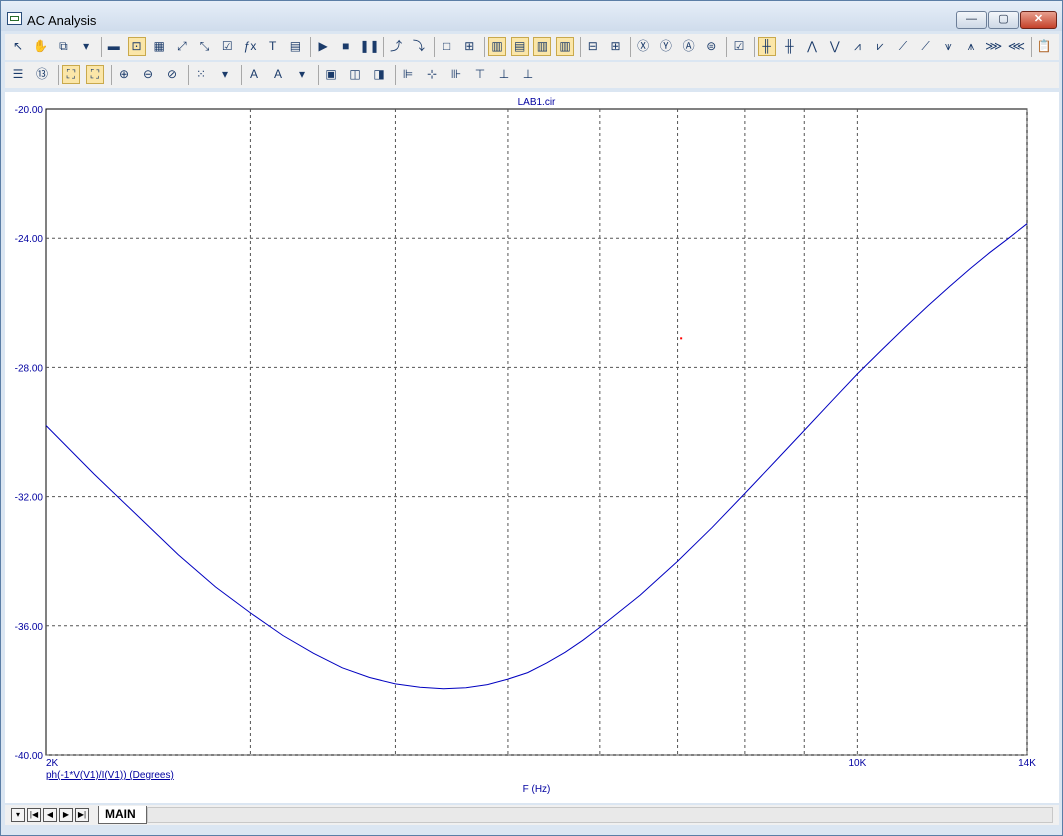  I want to click on list-icon: ☰, so click(18, 74).